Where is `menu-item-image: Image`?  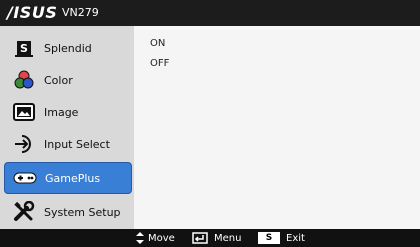
menu-item-image: Image is located at coordinates (68, 112).